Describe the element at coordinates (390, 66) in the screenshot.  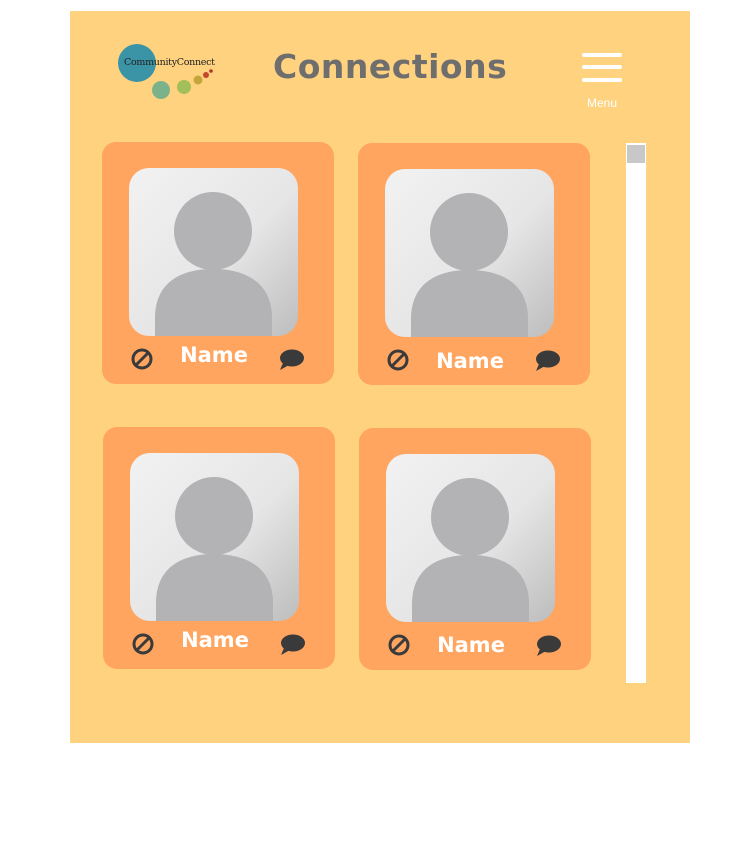
I see `page-title: Connections` at that location.